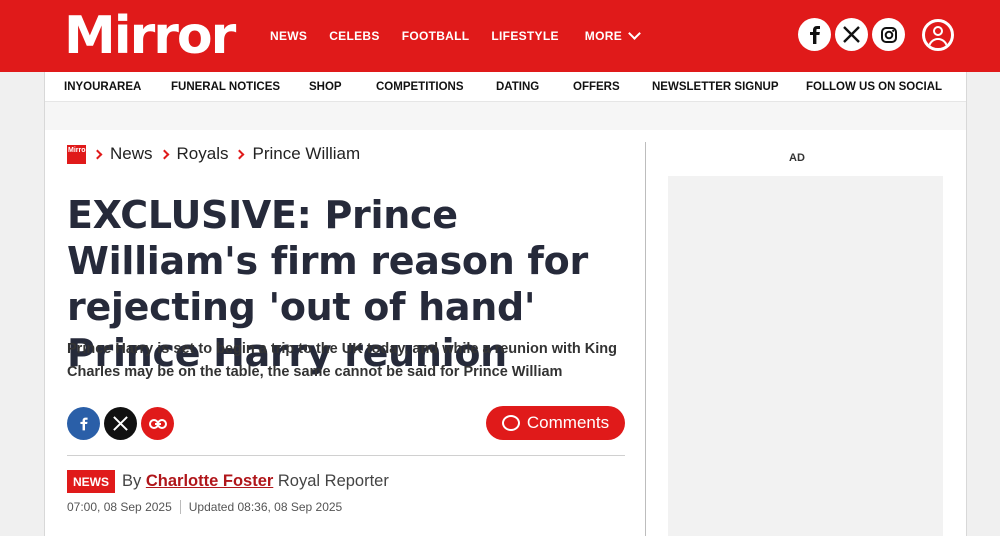 This screenshot has width=1000, height=536. I want to click on date-separator, so click(180, 507).